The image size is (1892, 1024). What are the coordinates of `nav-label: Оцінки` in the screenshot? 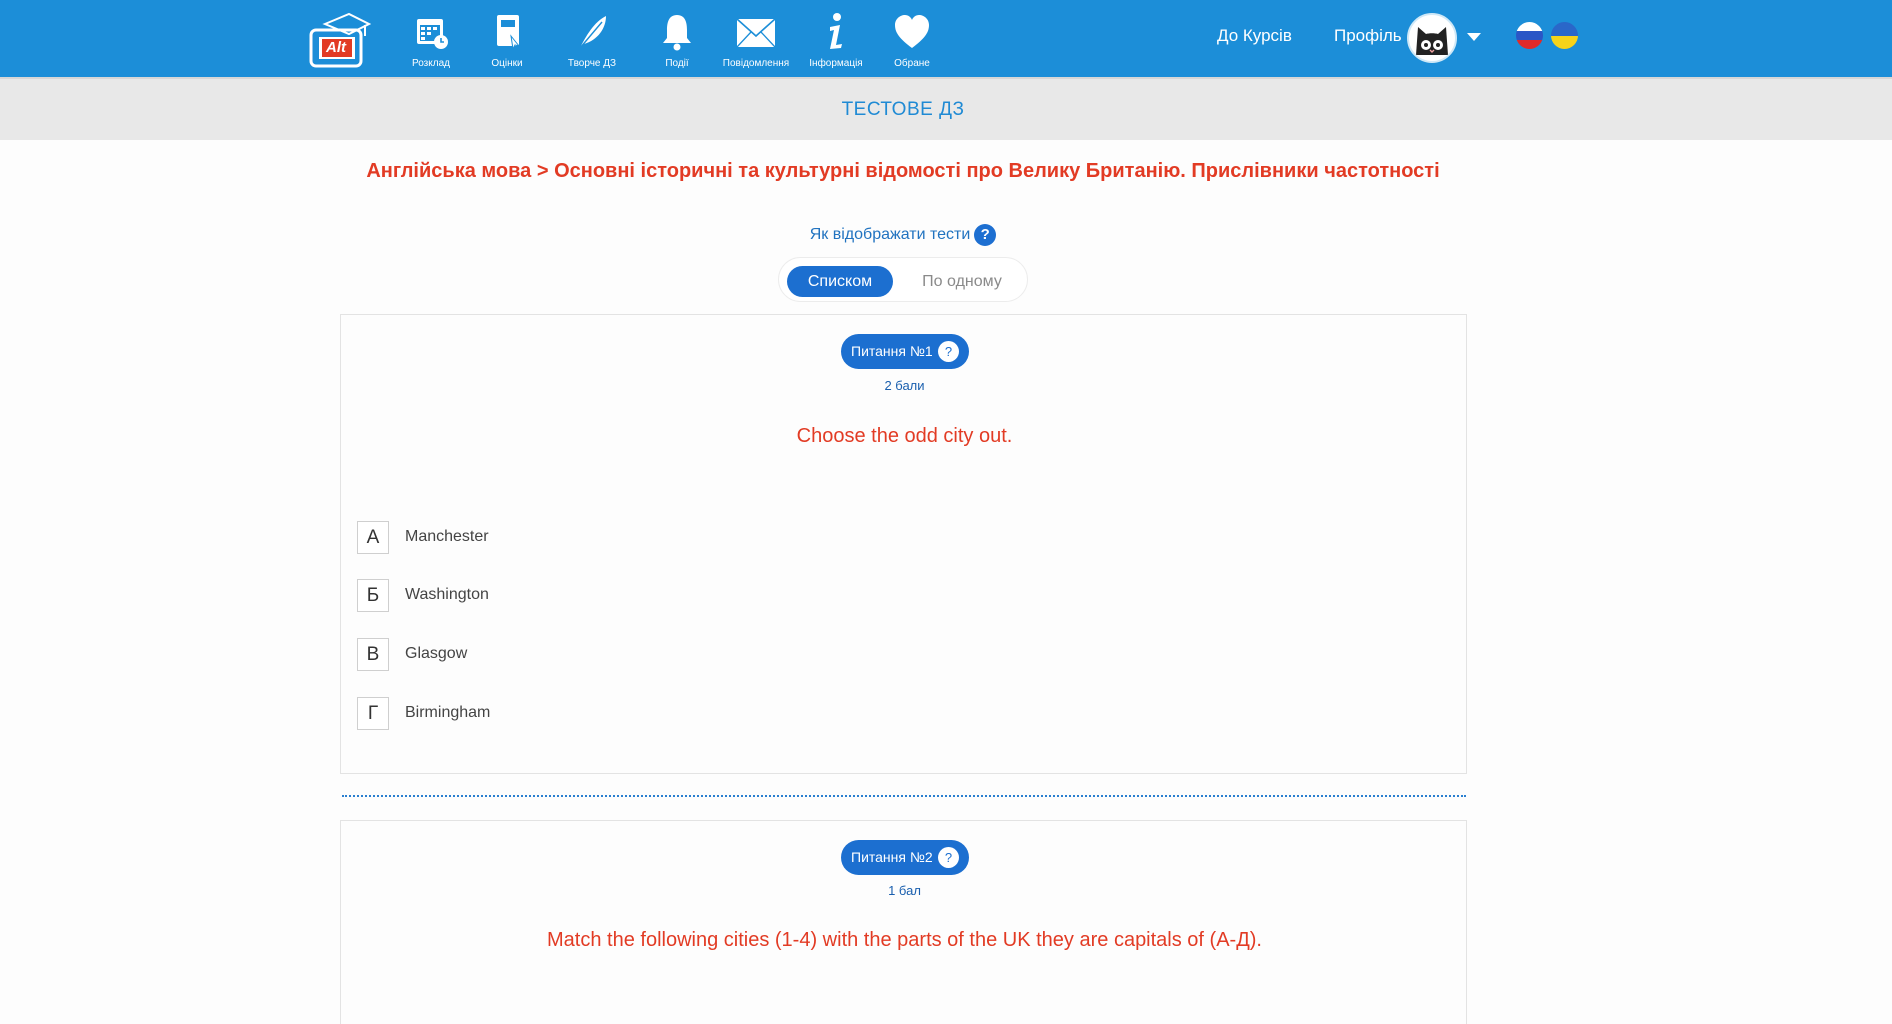 It's located at (507, 63).